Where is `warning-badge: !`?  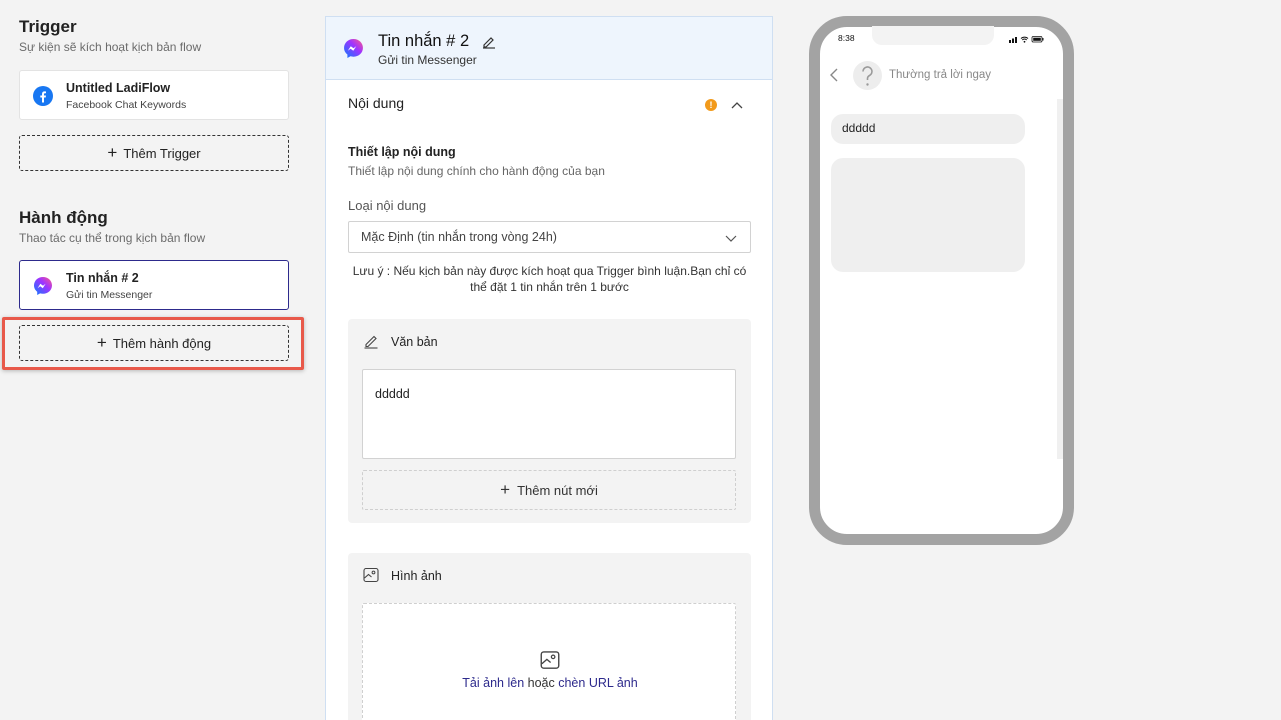
warning-badge: ! is located at coordinates (711, 105).